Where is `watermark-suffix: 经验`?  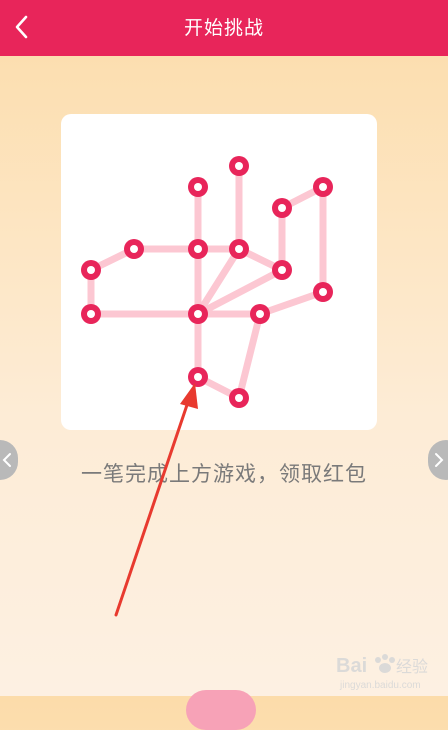
watermark-suffix: 经验 is located at coordinates (412, 666).